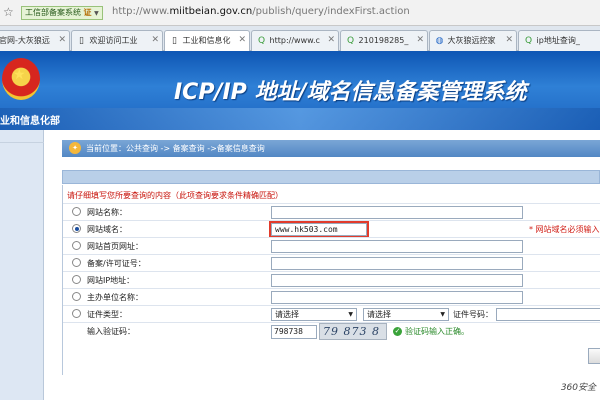 Image resolution: width=600 pixels, height=400 pixels. I want to click on ministry-name: 业和信息化部, so click(30, 121).